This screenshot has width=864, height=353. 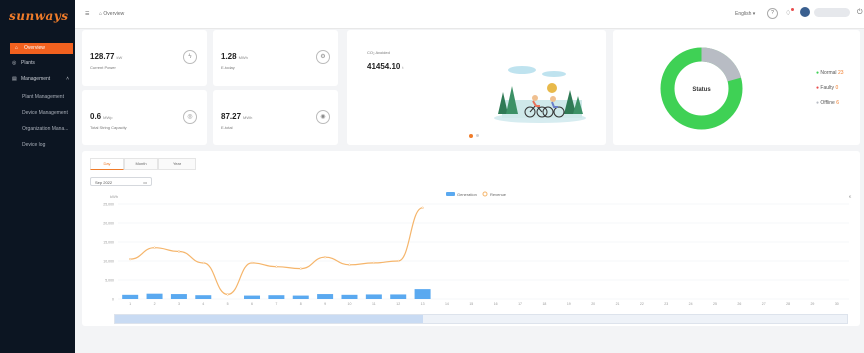 I want to click on x-tick-label: 25, so click(x=715, y=304).